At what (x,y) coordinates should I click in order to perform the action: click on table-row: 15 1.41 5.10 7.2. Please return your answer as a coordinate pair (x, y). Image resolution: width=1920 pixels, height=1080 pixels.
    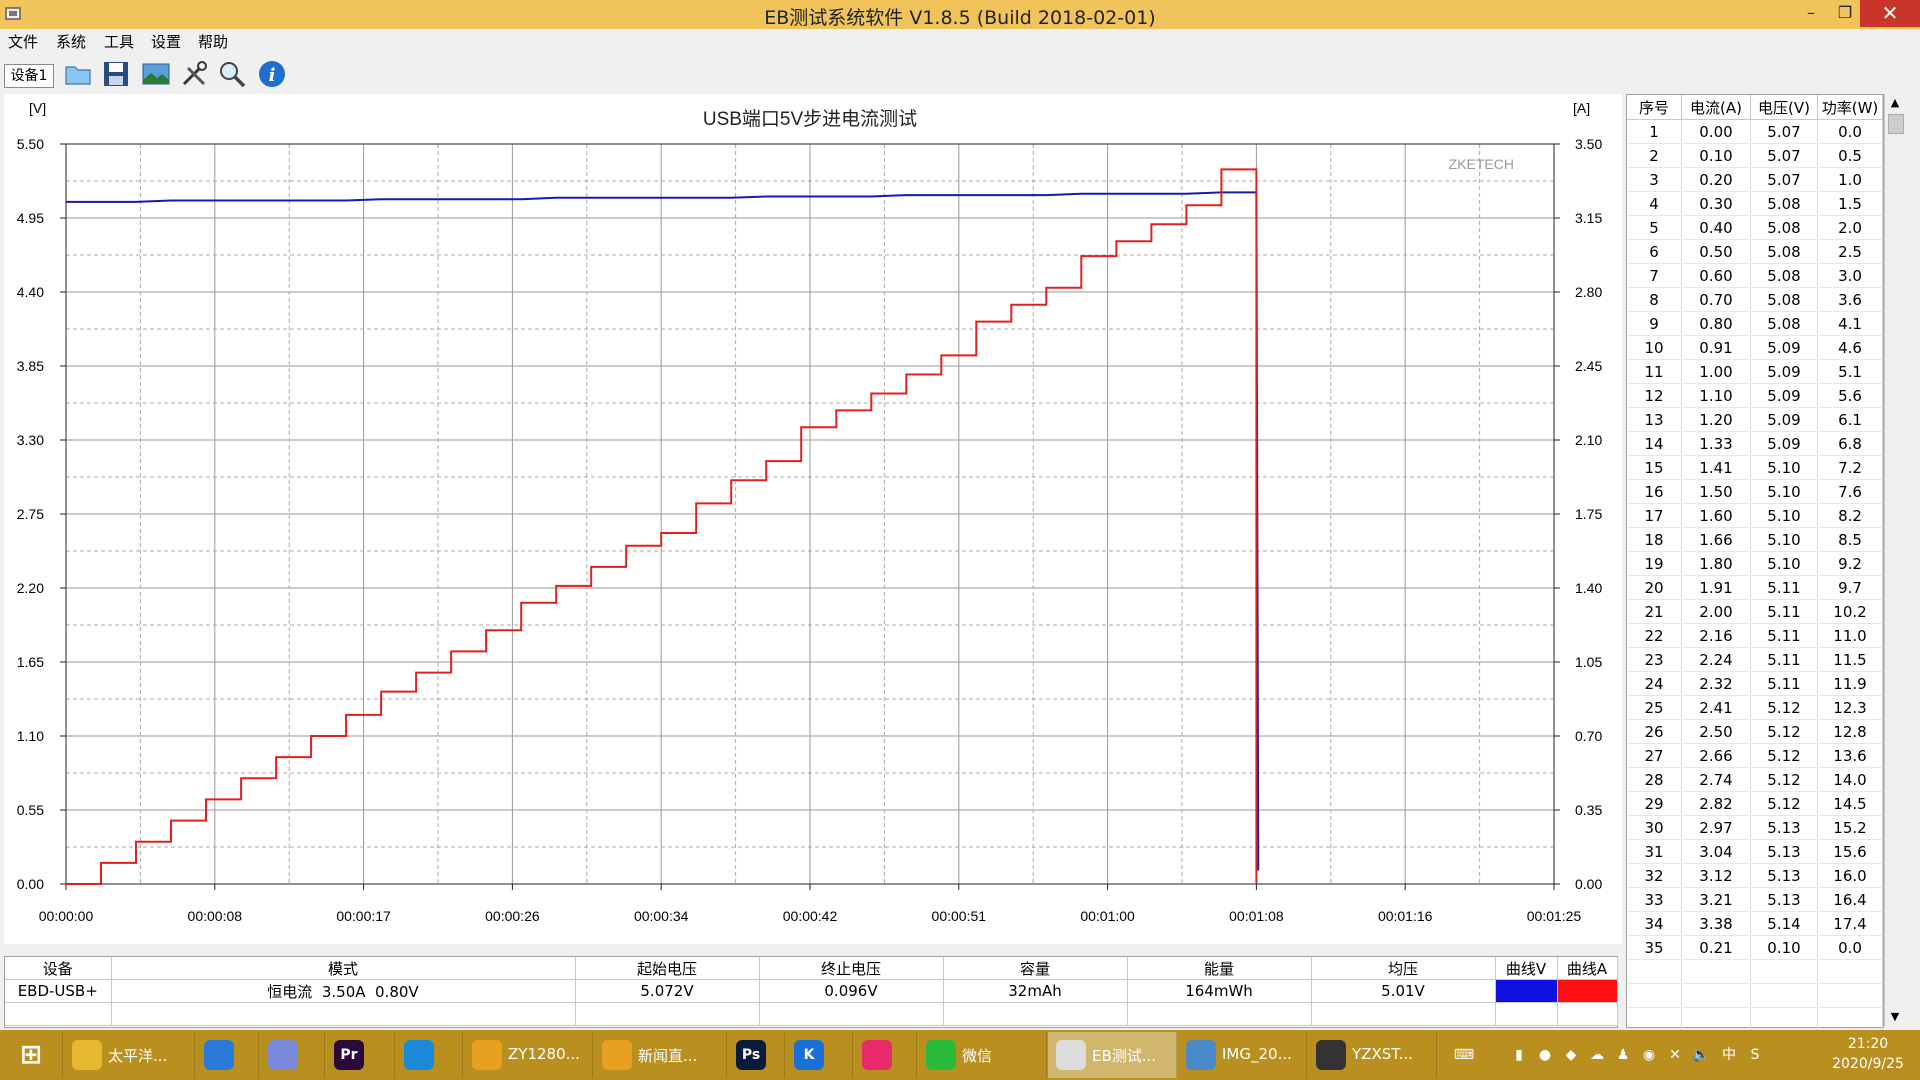
    Looking at the image, I should click on (1755, 467).